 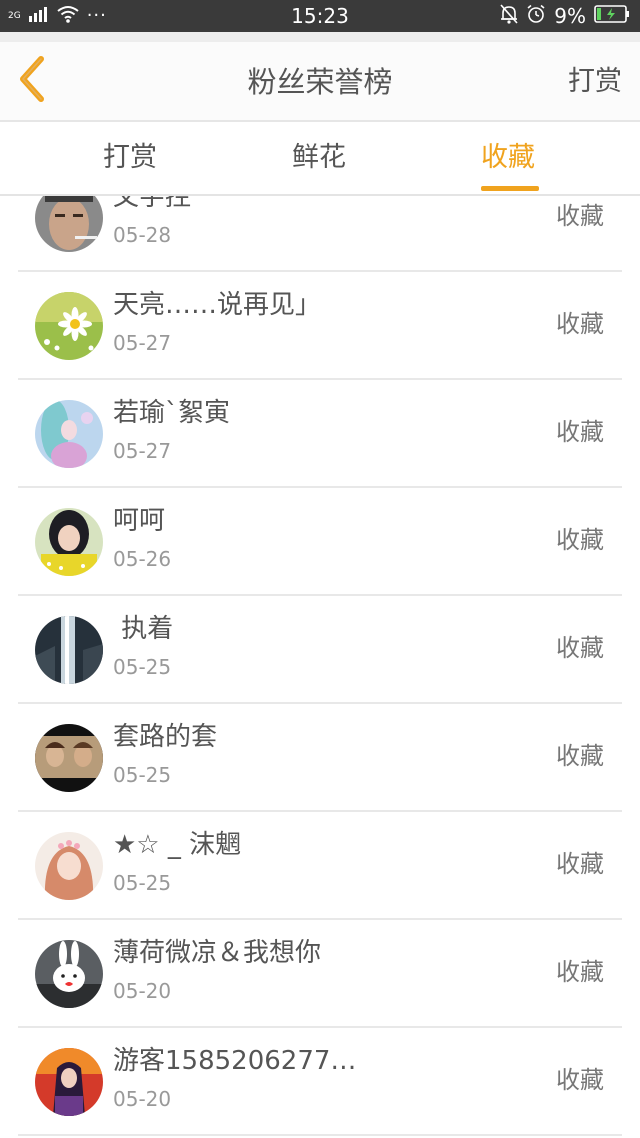 I want to click on top-gap, so click(x=320, y=37).